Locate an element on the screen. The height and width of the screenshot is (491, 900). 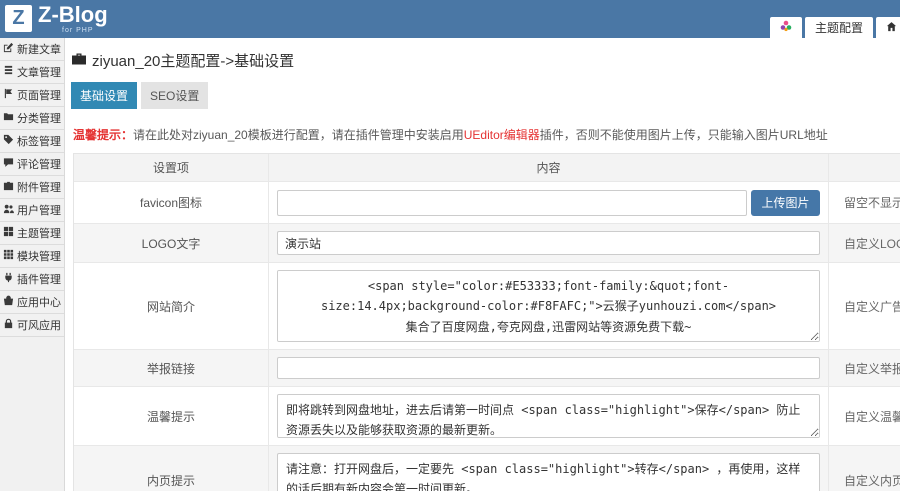
upload-image-button: 上传图片 is located at coordinates (785, 202).